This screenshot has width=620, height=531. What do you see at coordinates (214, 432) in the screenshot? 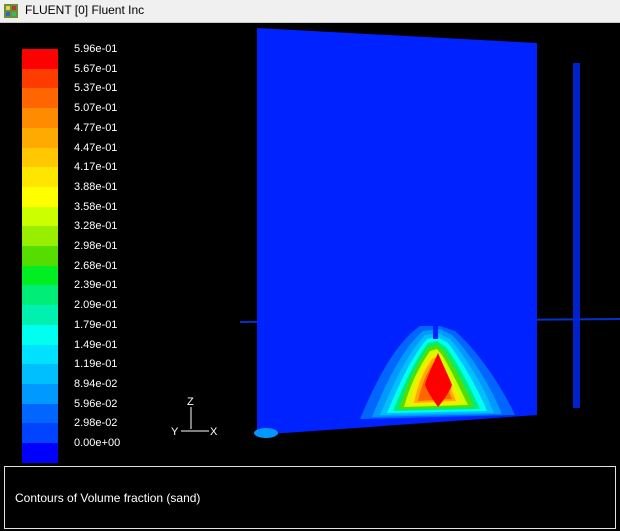
I see `axis-x-label: X` at bounding box center [214, 432].